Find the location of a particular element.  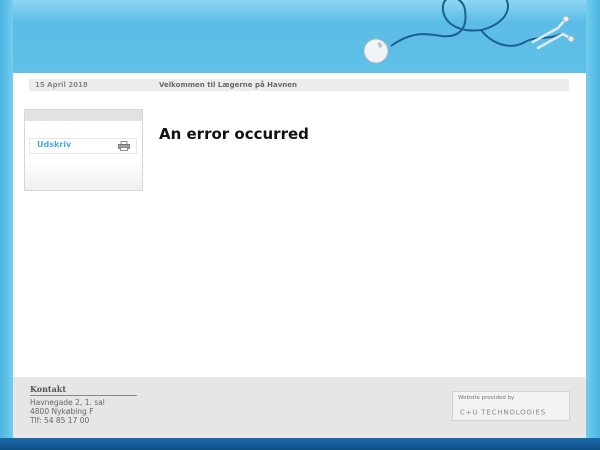

error-heading: An error occurred is located at coordinates (234, 134).